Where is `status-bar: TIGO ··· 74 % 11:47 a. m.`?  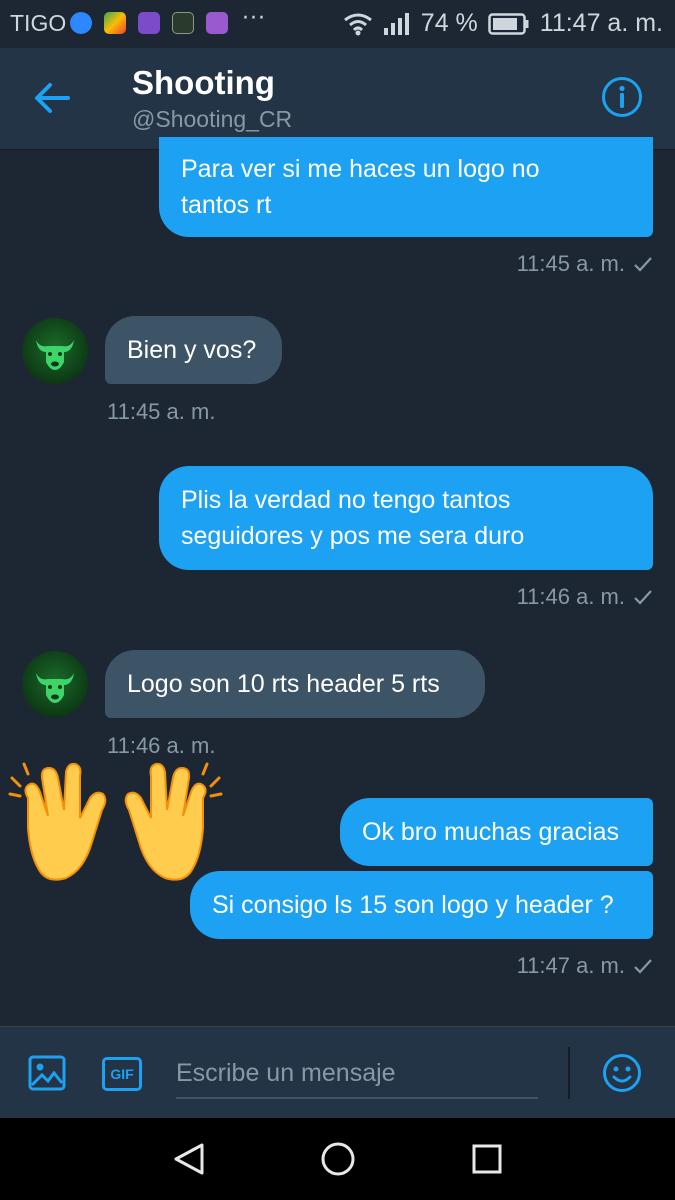
status-bar: TIGO ··· 74 % 11:47 a. m. is located at coordinates (337, 24).